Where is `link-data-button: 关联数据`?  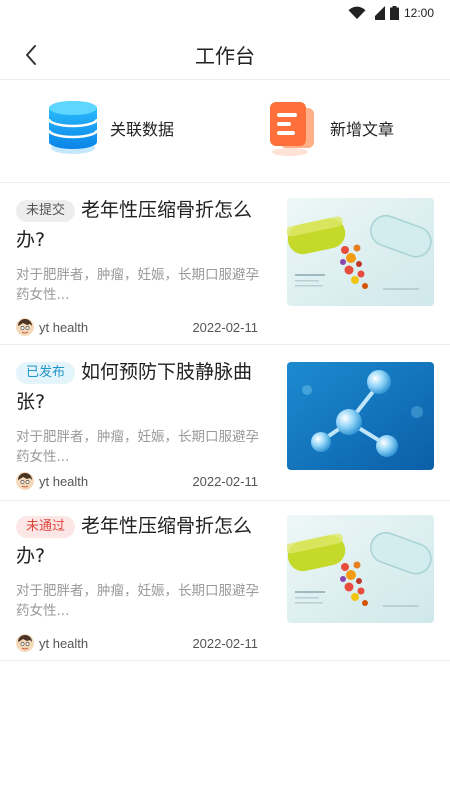
link-data-button: 关联数据 is located at coordinates (110, 128).